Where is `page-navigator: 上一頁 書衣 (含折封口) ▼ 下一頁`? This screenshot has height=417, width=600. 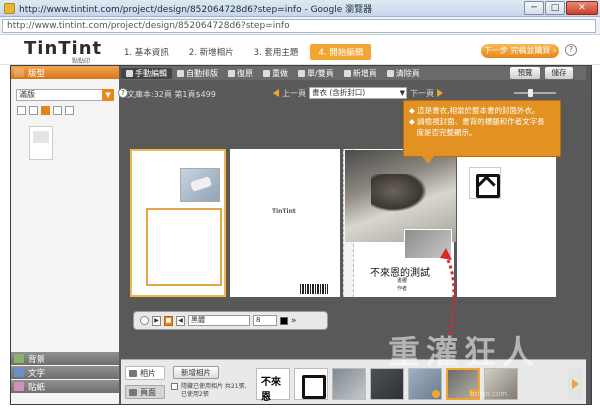
page-navigator: 上一頁 書衣 (含折封口) ▼ 下一頁 is located at coordinates (358, 93).